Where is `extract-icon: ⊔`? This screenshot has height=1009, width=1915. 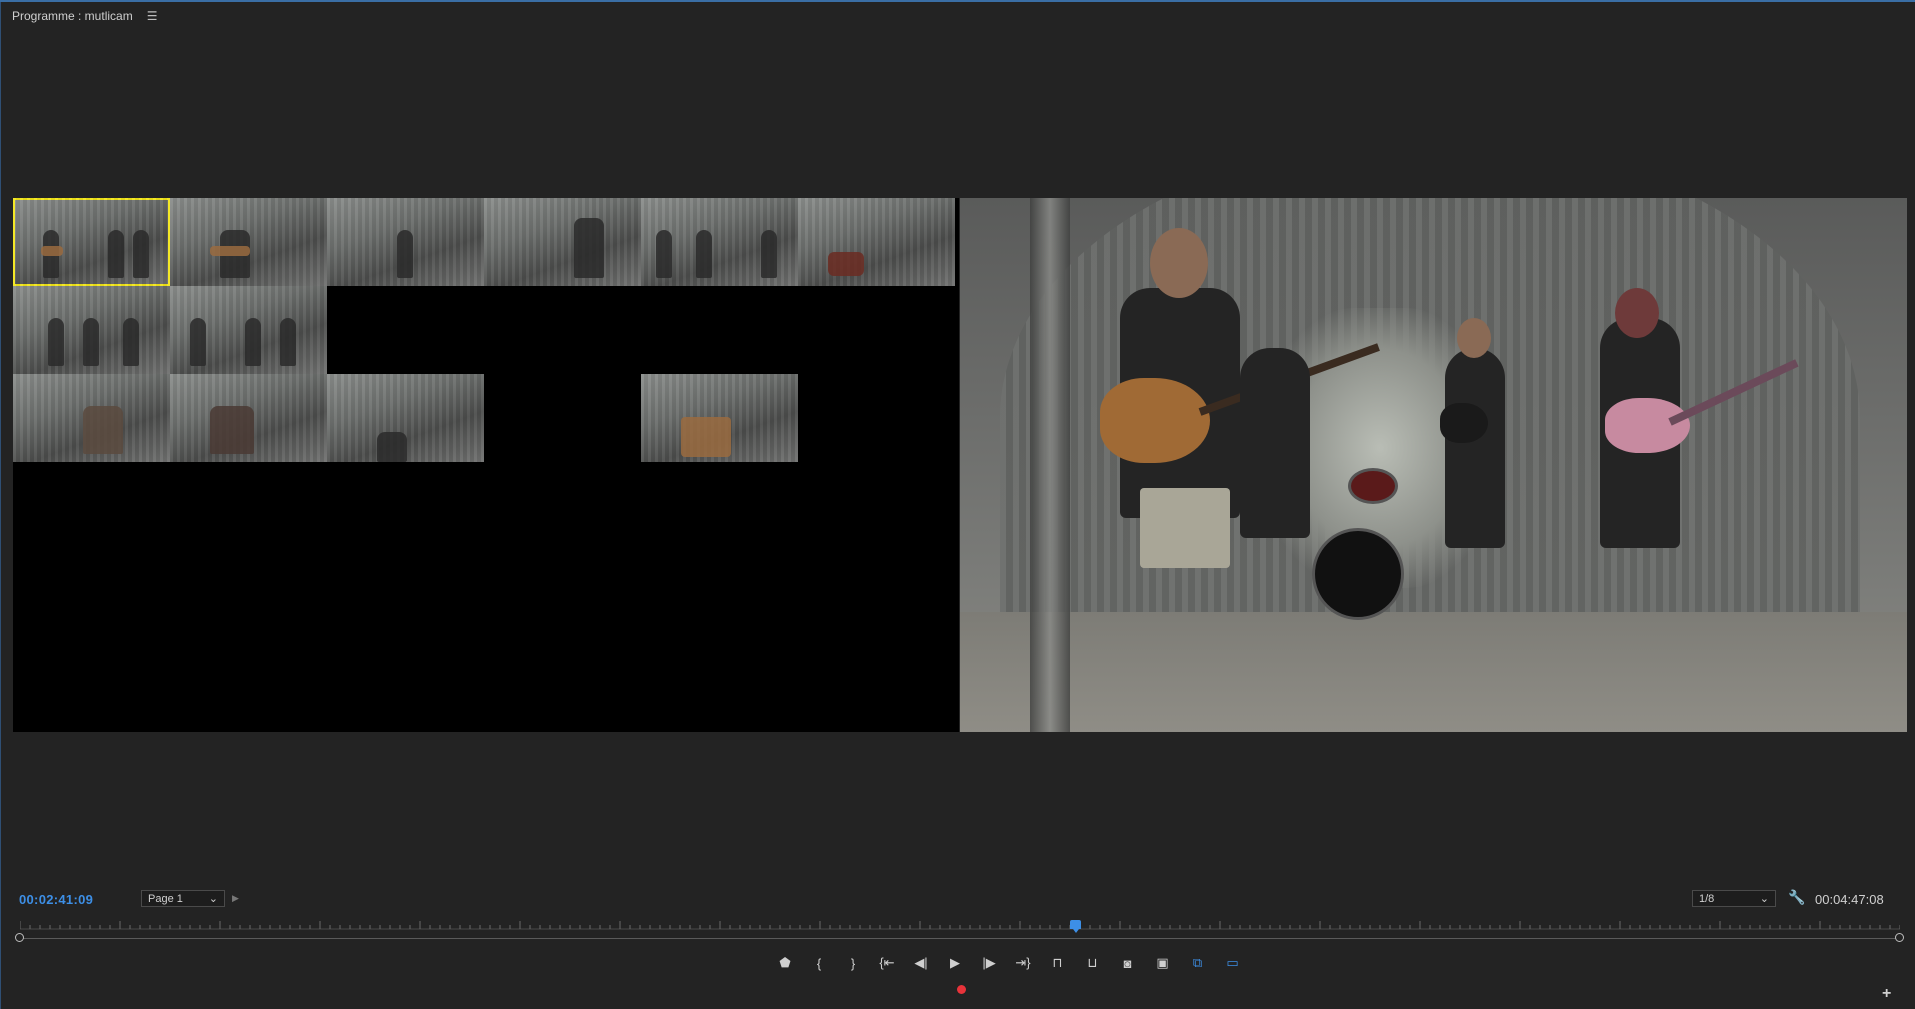 extract-icon: ⊔ is located at coordinates (1092, 963).